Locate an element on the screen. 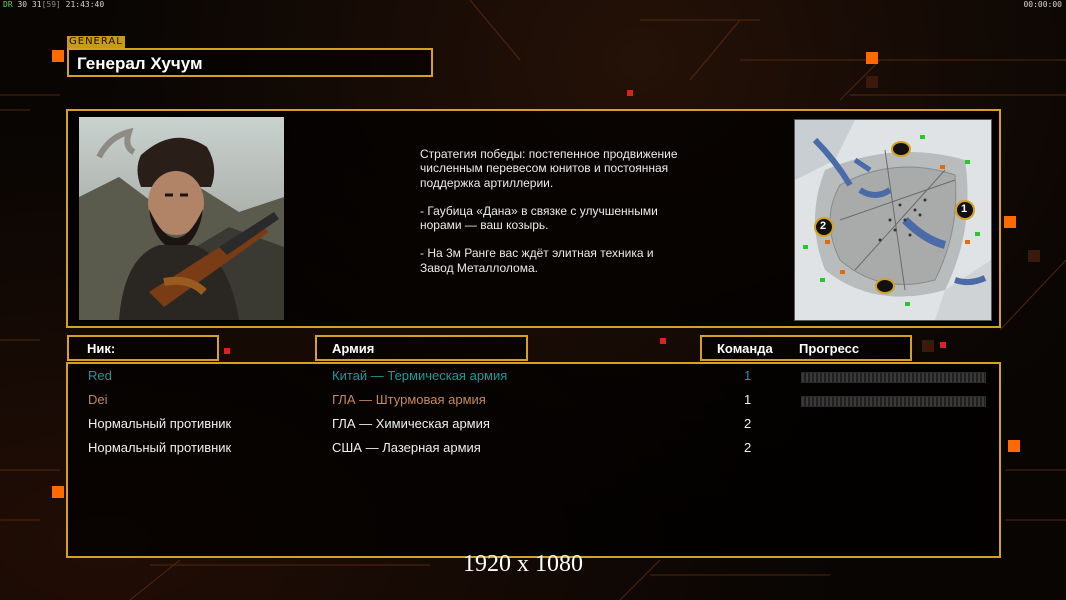 Image resolution: width=1066 pixels, height=600 pixels. player-army: США — Лазерная армия is located at coordinates (406, 447).